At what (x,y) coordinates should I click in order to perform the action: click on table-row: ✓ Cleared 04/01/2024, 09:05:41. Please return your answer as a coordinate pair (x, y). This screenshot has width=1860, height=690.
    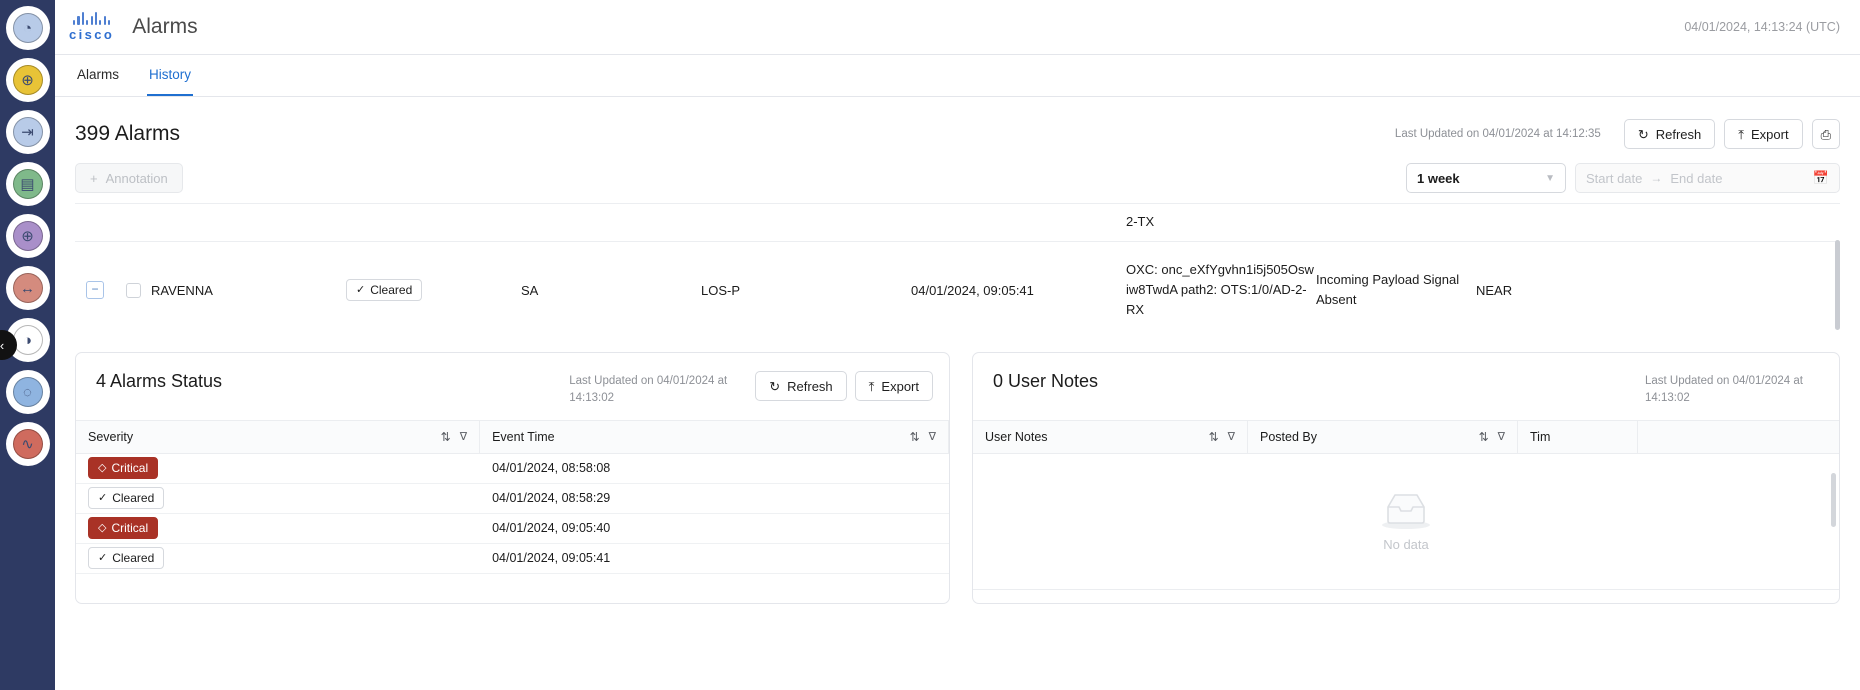
    Looking at the image, I should click on (512, 559).